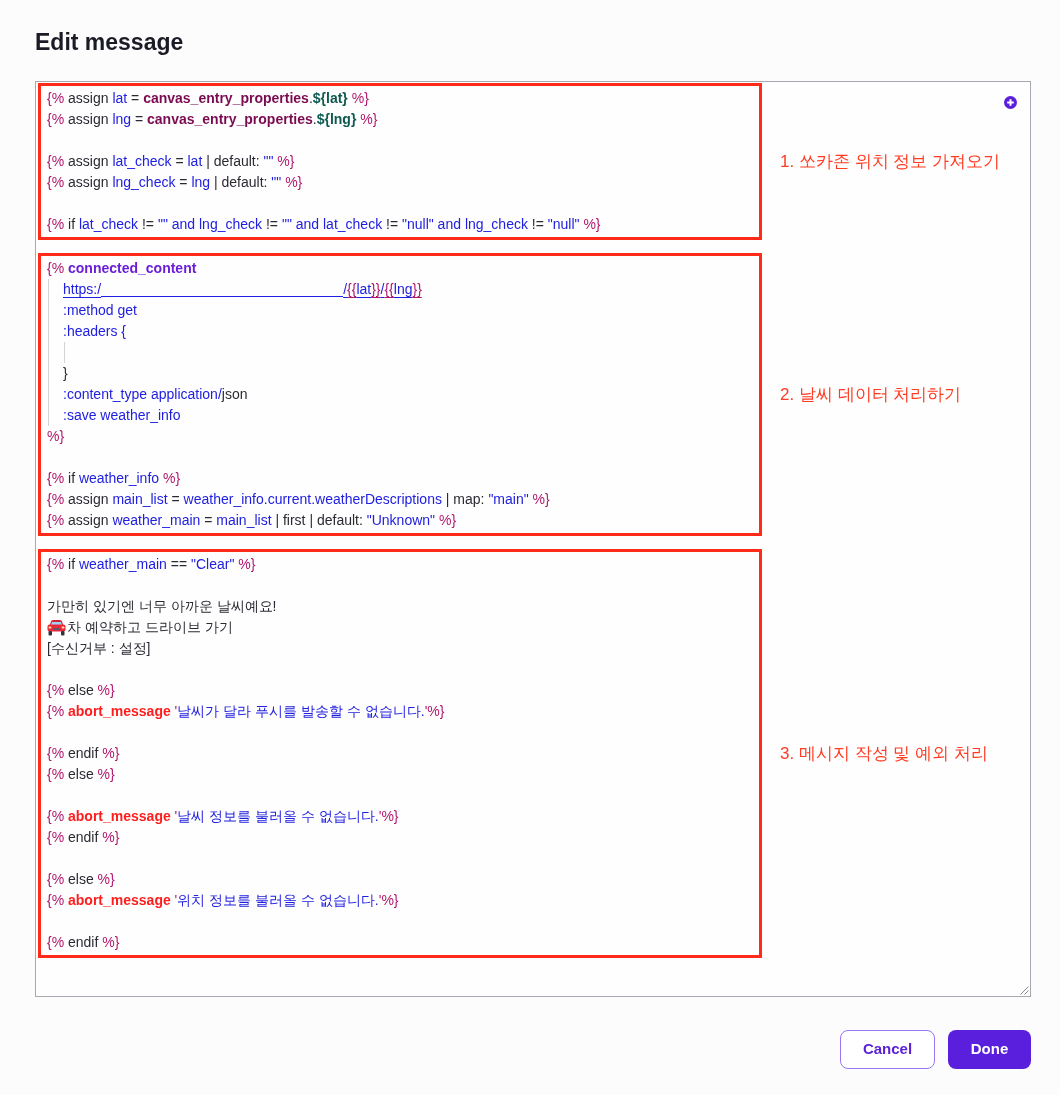 This screenshot has width=1060, height=1095. Describe the element at coordinates (56, 627) in the screenshot. I see `car-icon` at that location.